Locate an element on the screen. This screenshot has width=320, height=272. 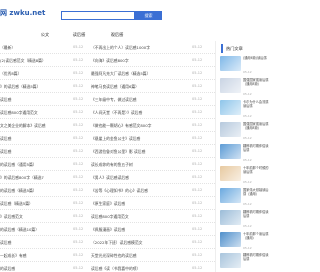
table-row: 的读后感（通用5篇） 05-12 读长成你的有的鱼五子树 05-12 is located at coordinates (107, 164).